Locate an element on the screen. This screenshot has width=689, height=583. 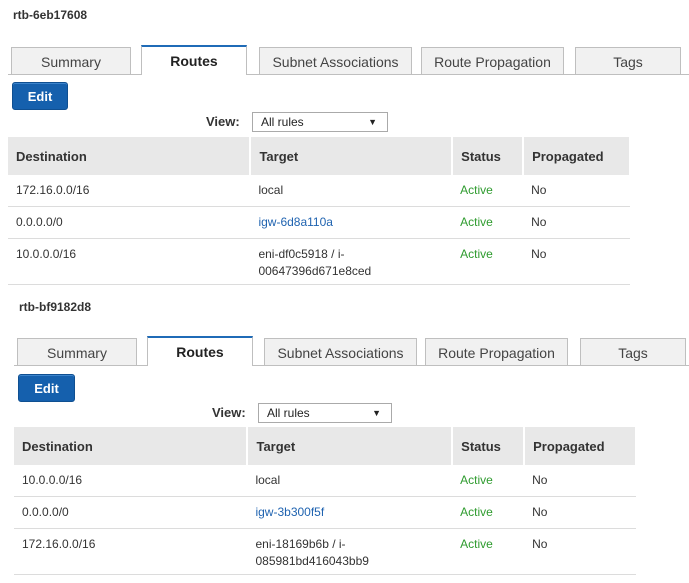
table-row: 0.0.0.0/0 igw-3b300f5f Active No is located at coordinates (325, 512).